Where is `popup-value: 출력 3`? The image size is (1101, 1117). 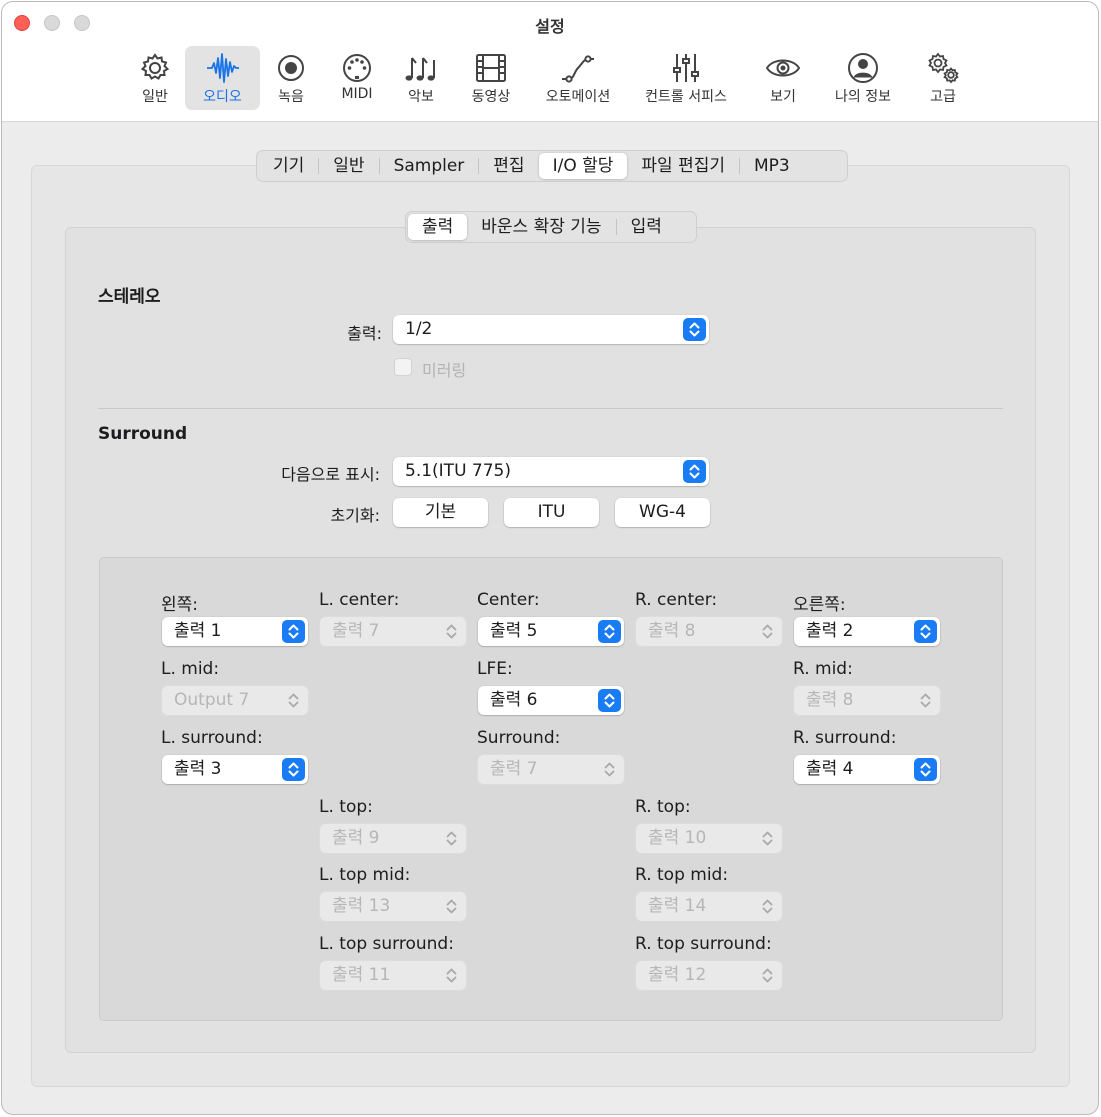 popup-value: 출력 3 is located at coordinates (198, 769).